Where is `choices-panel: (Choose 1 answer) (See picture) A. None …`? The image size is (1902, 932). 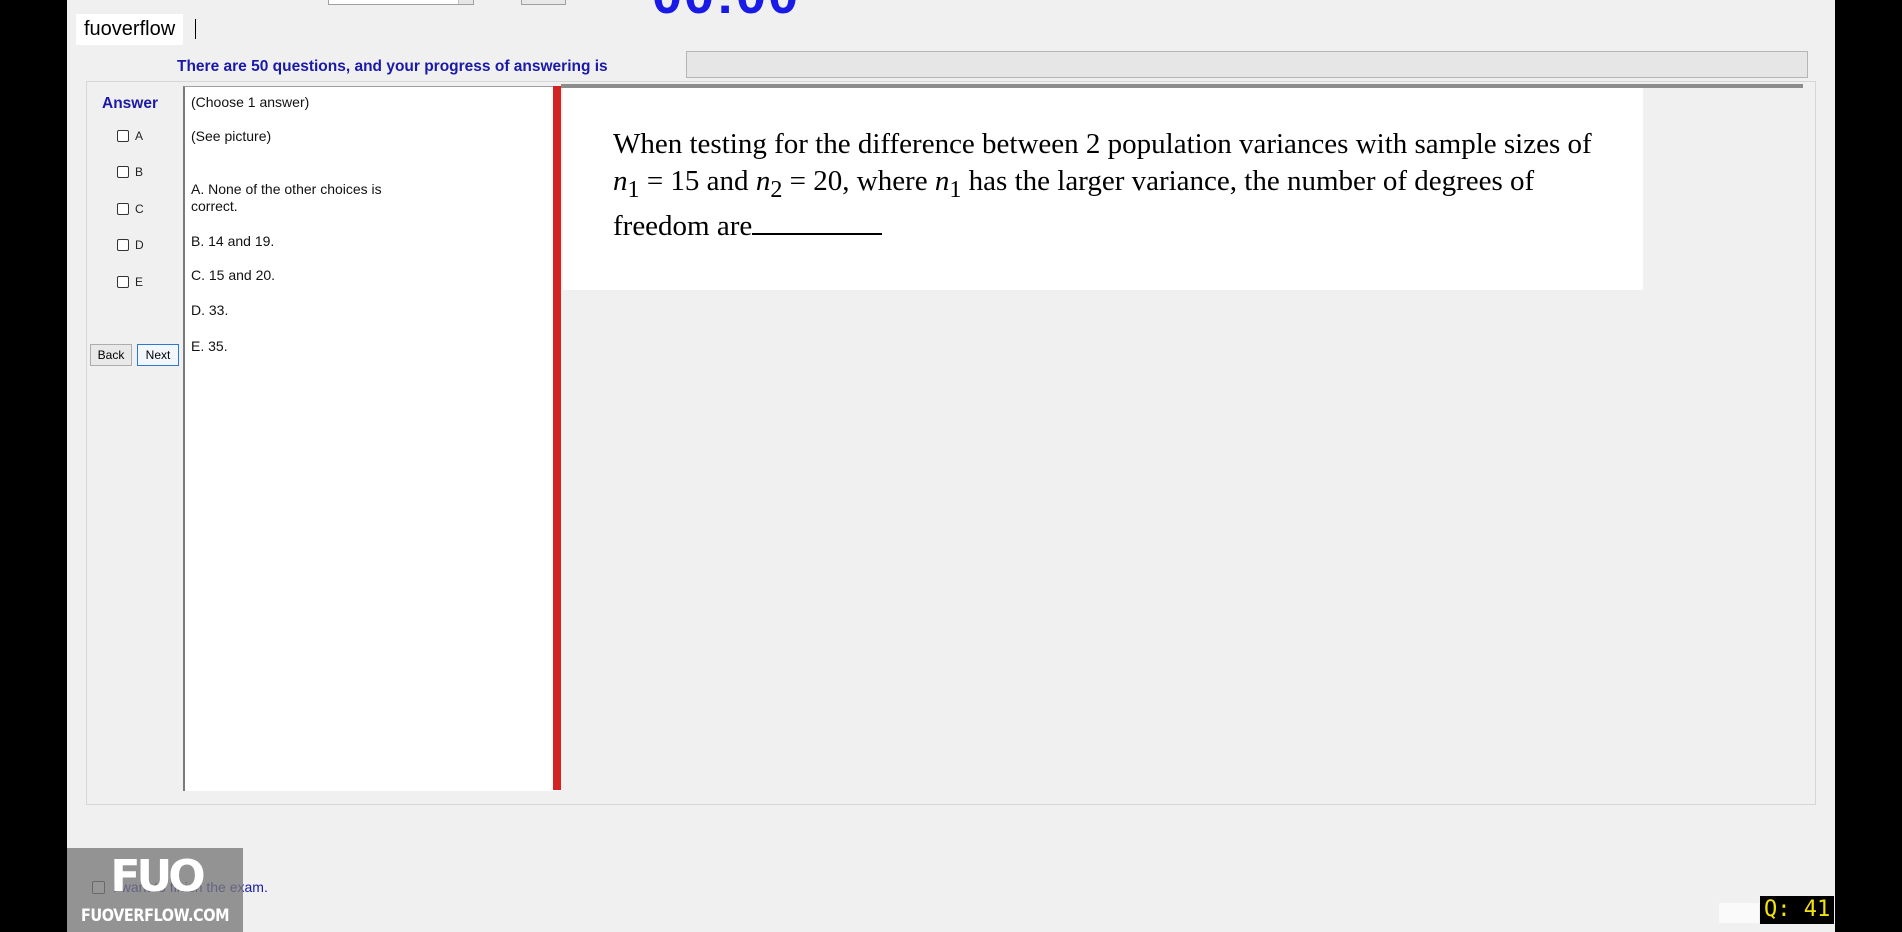
choices-panel: (Choose 1 answer) (See picture) A. None … is located at coordinates (370, 438).